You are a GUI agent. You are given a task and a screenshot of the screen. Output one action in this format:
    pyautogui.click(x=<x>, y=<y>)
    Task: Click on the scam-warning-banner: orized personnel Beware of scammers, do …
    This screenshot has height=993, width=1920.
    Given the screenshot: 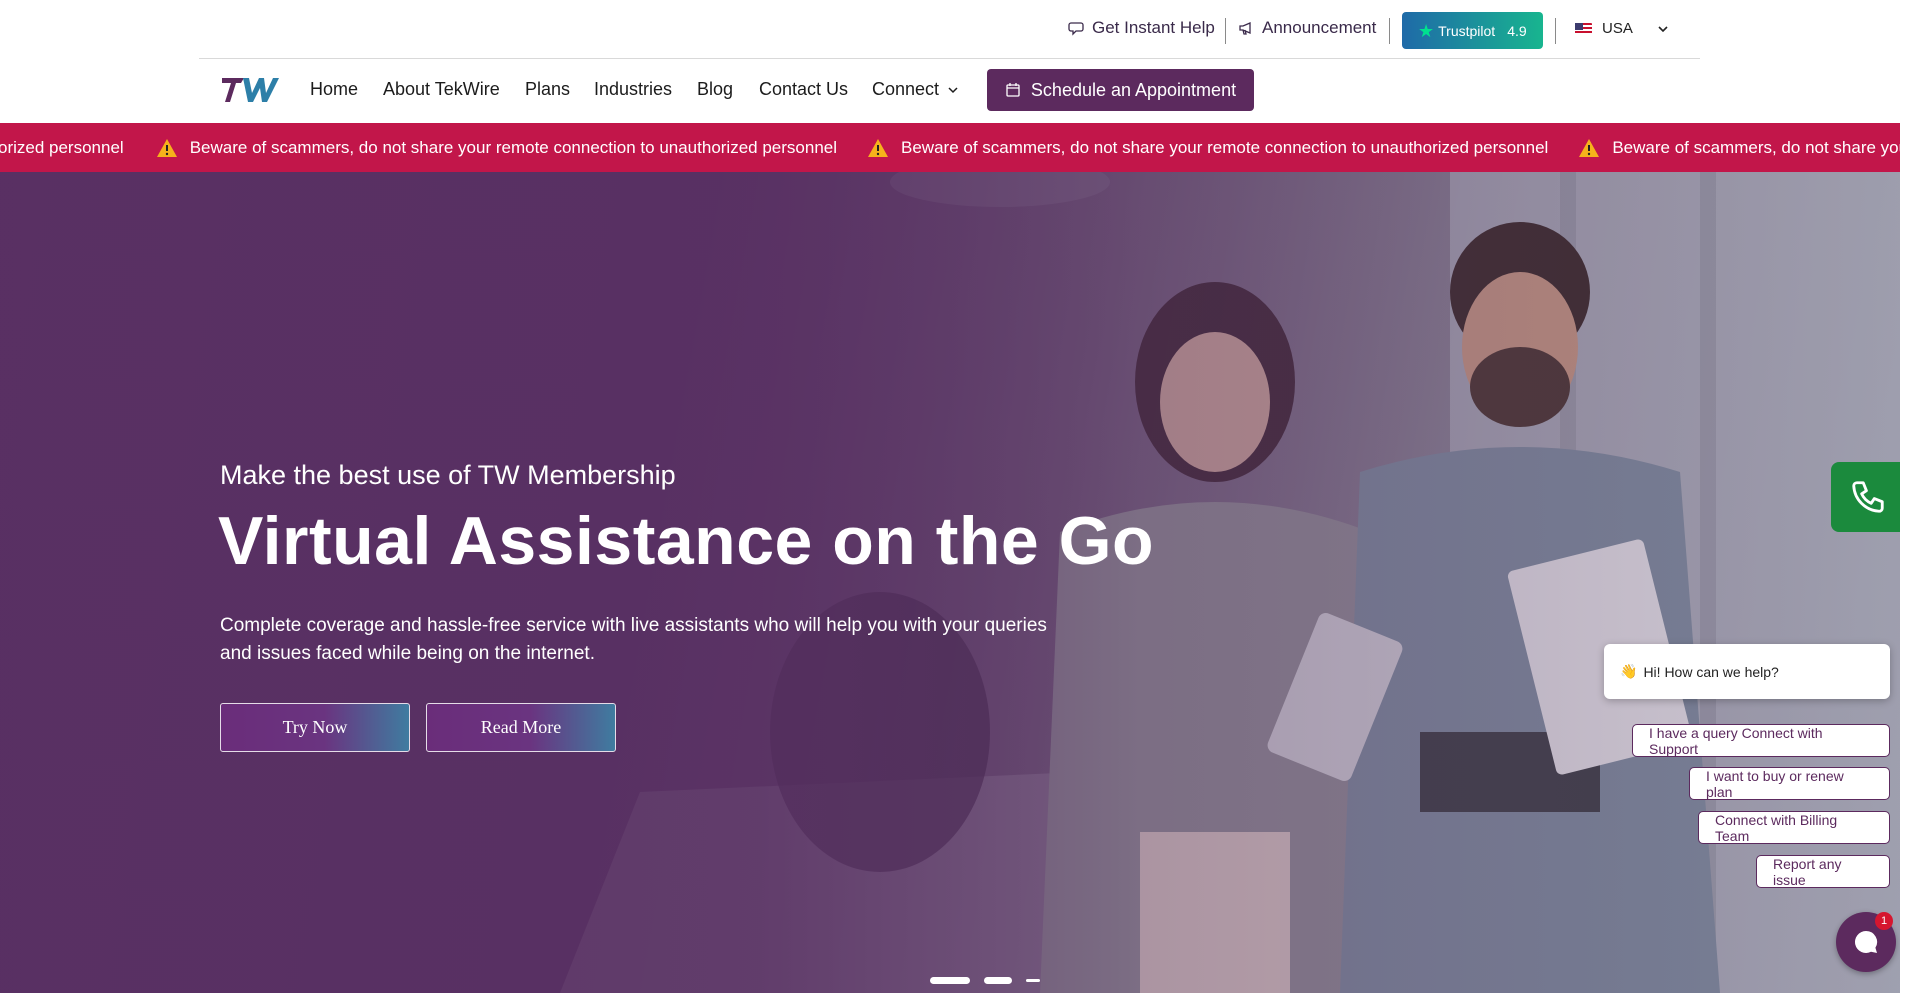 What is the action you would take?
    pyautogui.click(x=950, y=147)
    